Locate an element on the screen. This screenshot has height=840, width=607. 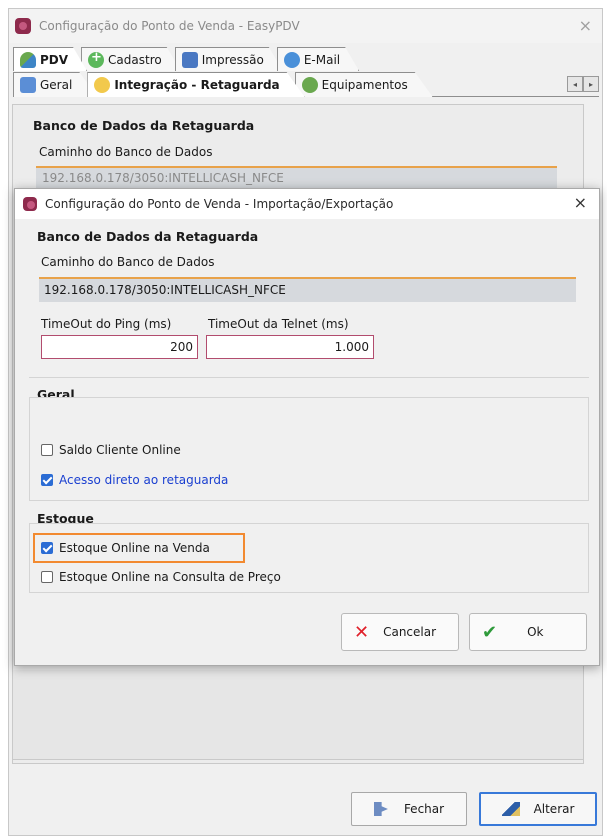
tab-label: Equipamentos is located at coordinates (364, 85).